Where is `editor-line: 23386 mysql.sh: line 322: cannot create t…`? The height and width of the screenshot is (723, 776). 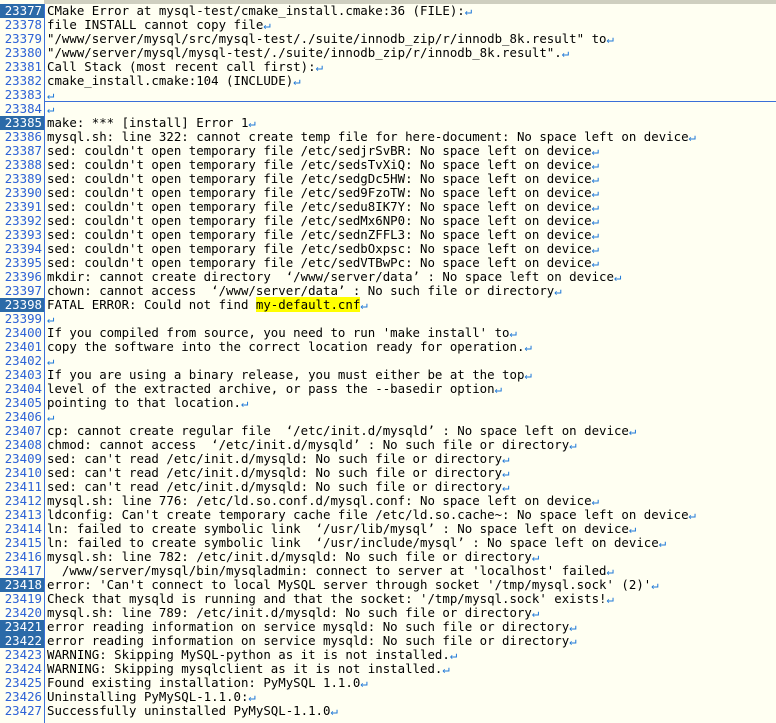
editor-line: 23386 mysql.sh: line 322: cannot create t… is located at coordinates (388, 137).